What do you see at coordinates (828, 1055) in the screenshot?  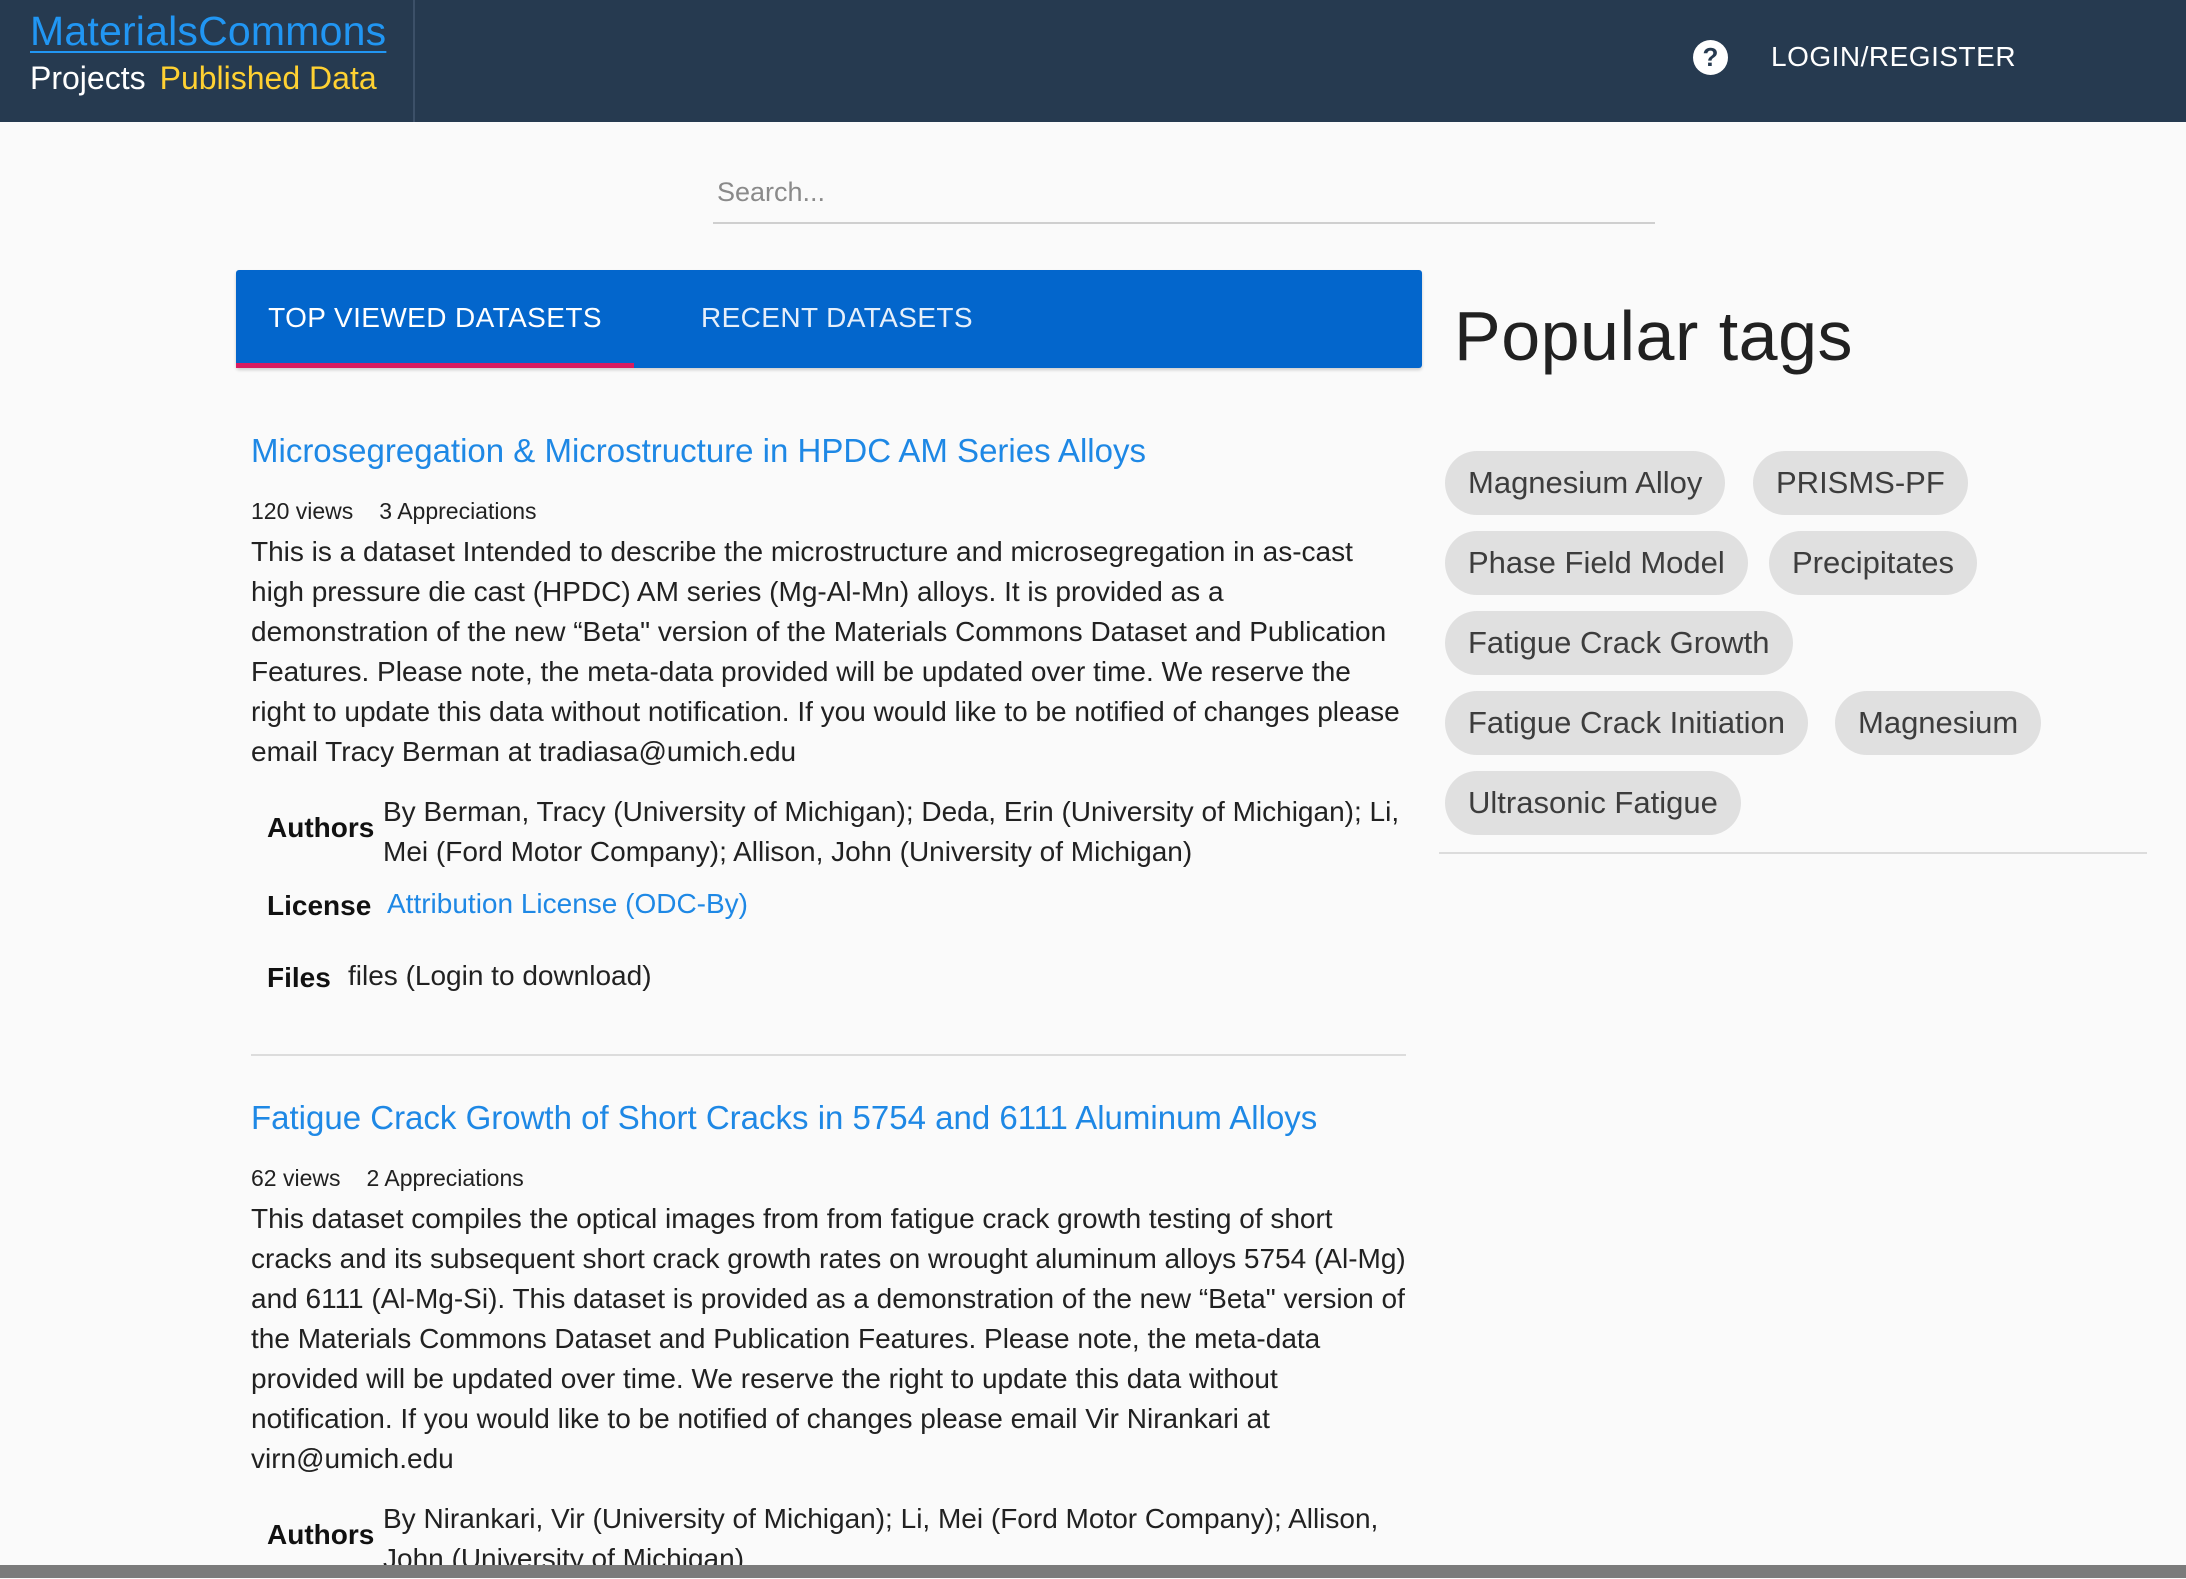 I see `dataset-divider` at bounding box center [828, 1055].